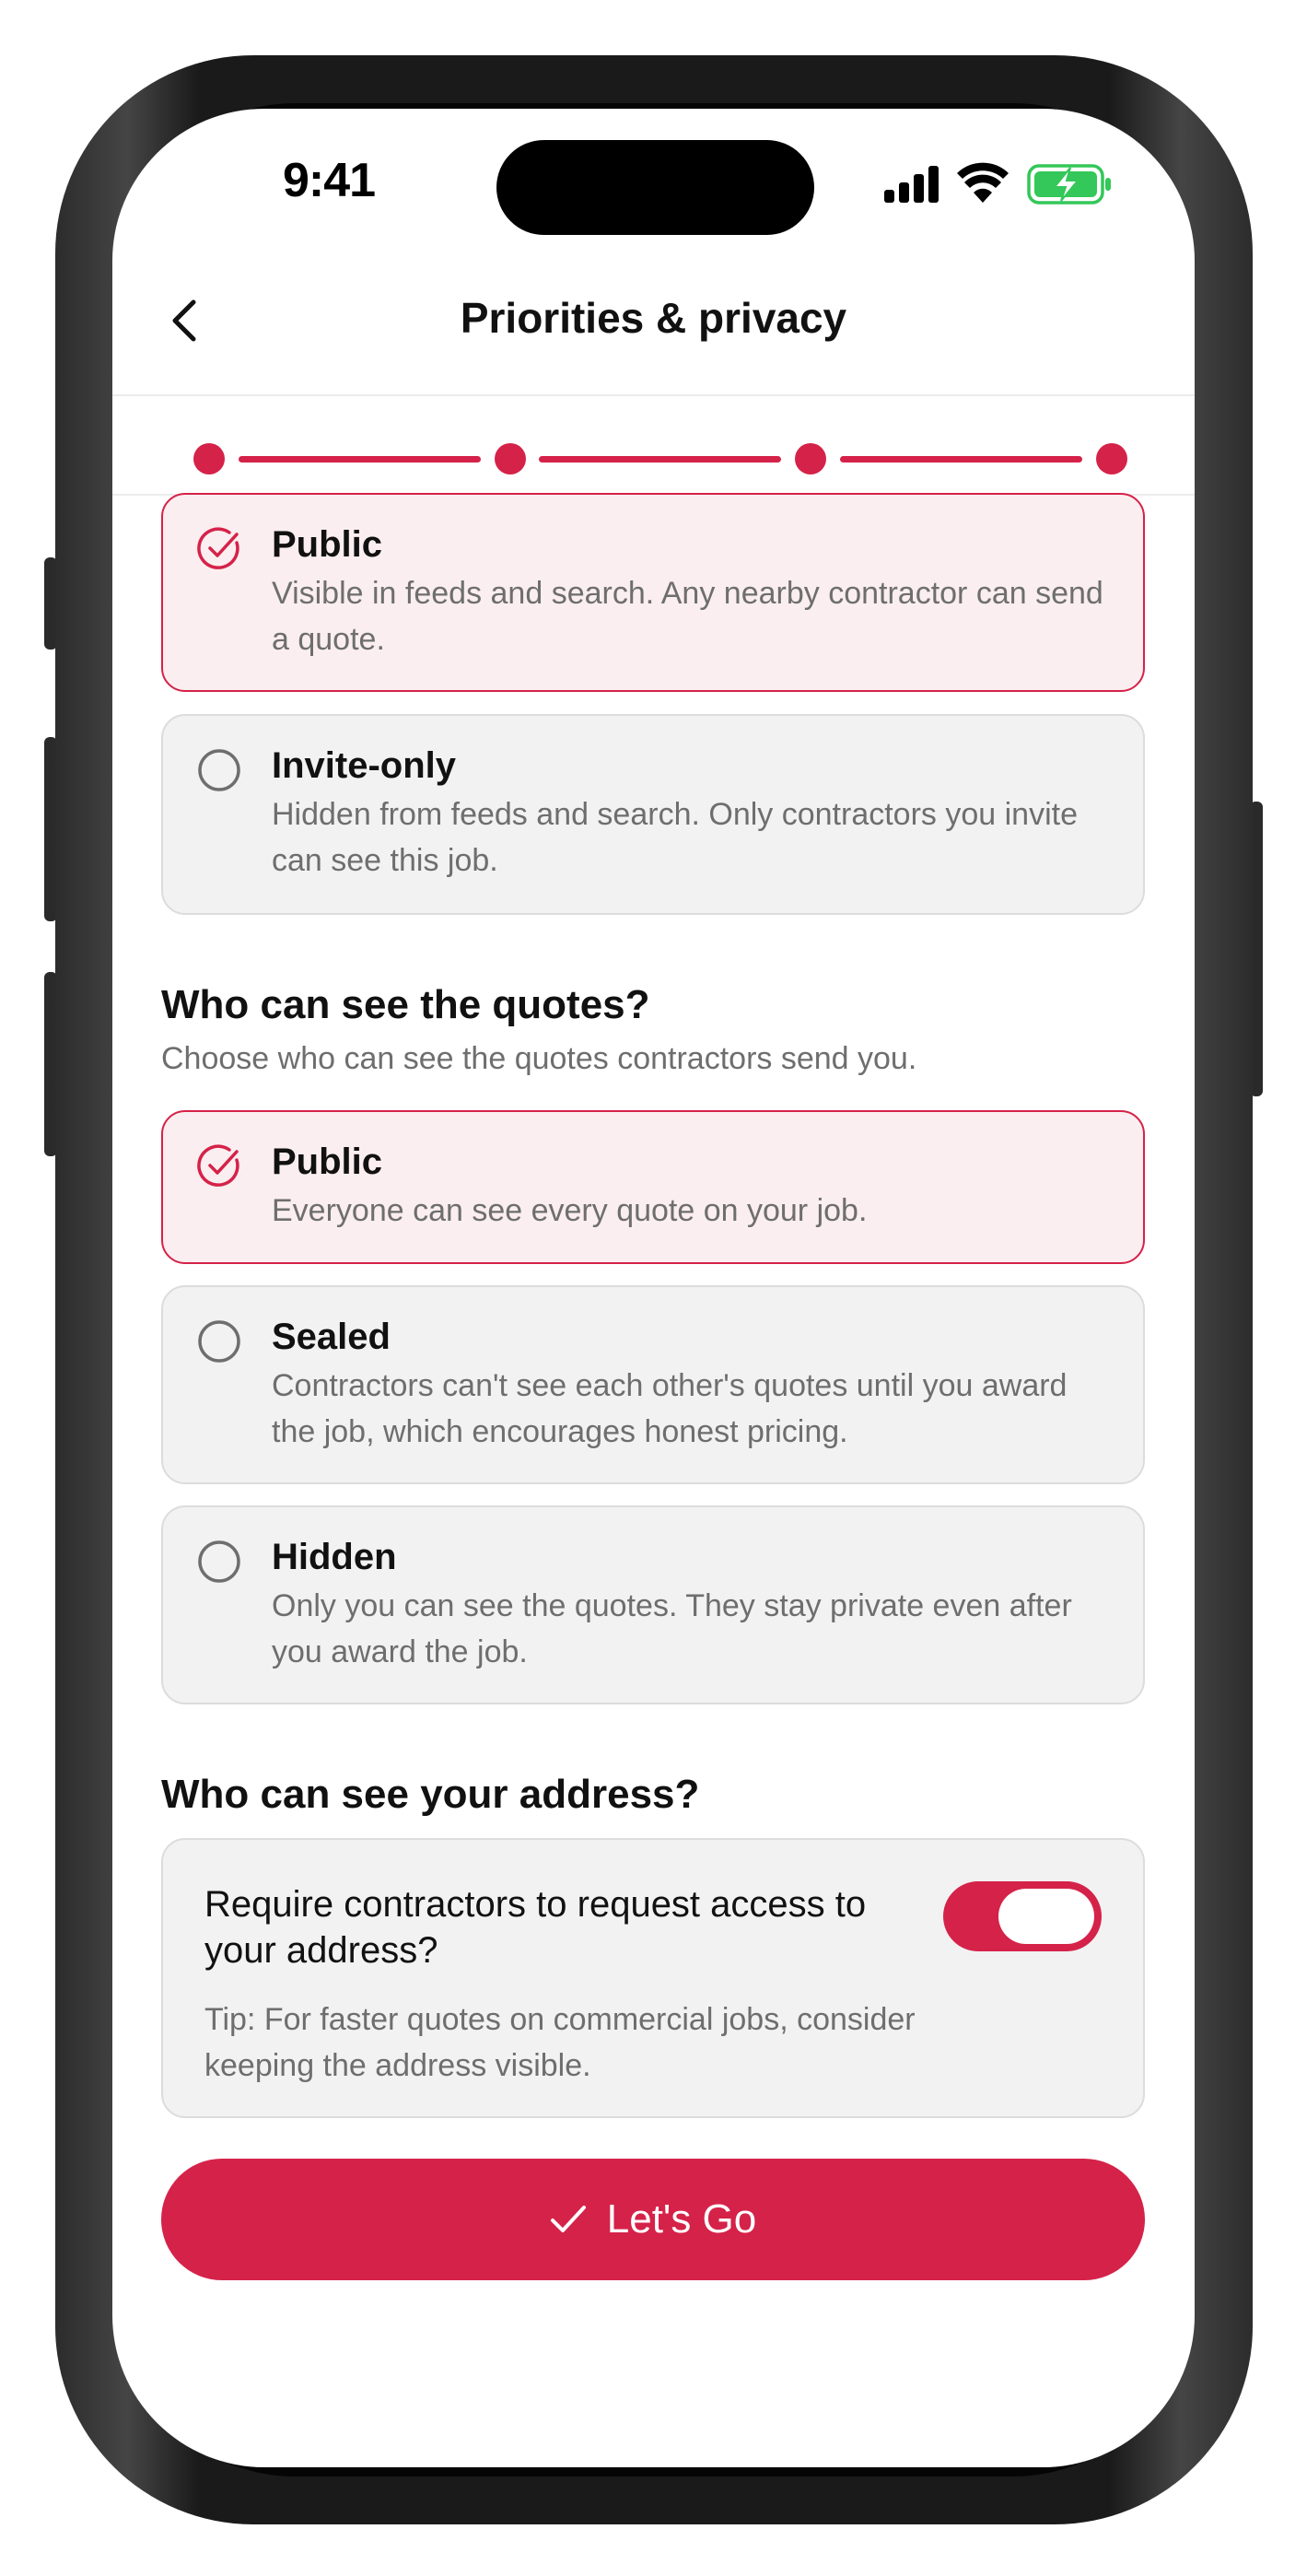 This screenshot has width=1307, height=2576. Describe the element at coordinates (1069, 184) in the screenshot. I see `battery-charging-icon` at that location.